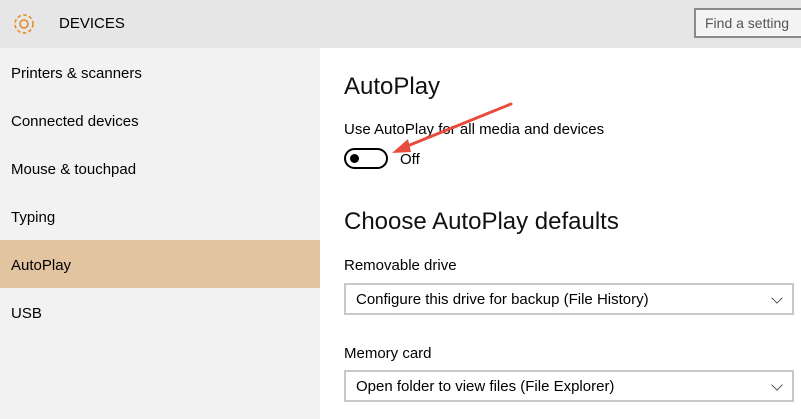 The height and width of the screenshot is (419, 801). What do you see at coordinates (452, 127) in the screenshot?
I see `annotation-arrow-icon` at bounding box center [452, 127].